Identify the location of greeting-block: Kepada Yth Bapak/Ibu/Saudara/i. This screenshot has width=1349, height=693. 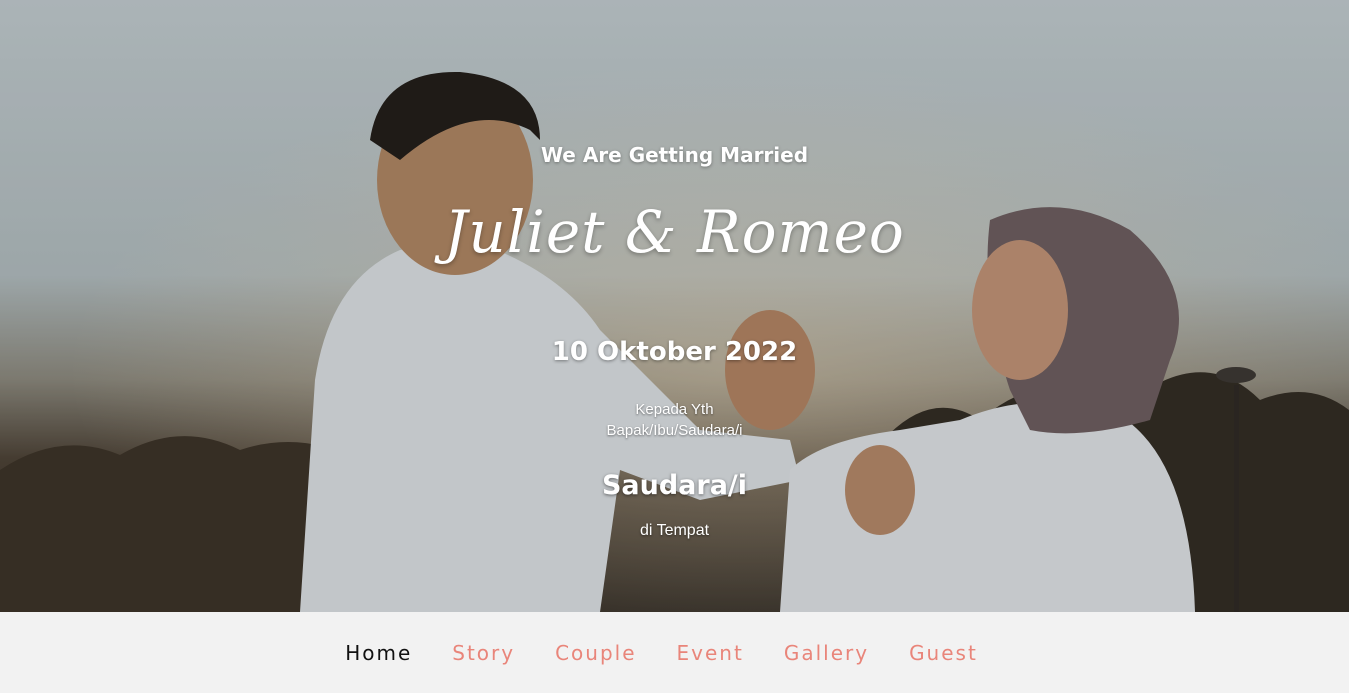
(674, 420).